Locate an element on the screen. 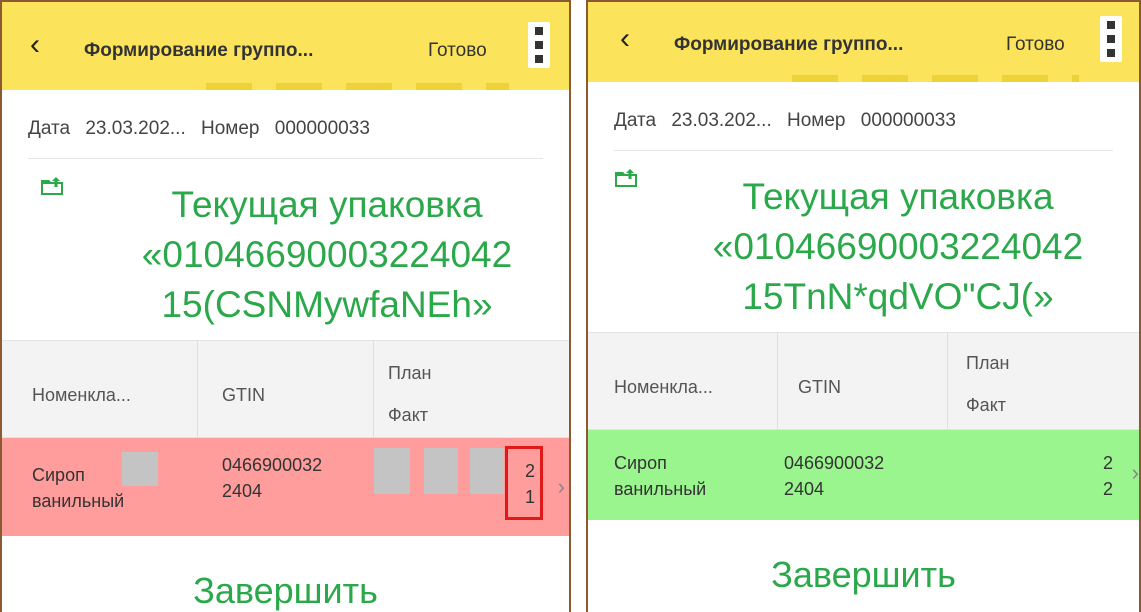 This screenshot has width=1141, height=612. fact-value: 2 is located at coordinates (1107, 489).